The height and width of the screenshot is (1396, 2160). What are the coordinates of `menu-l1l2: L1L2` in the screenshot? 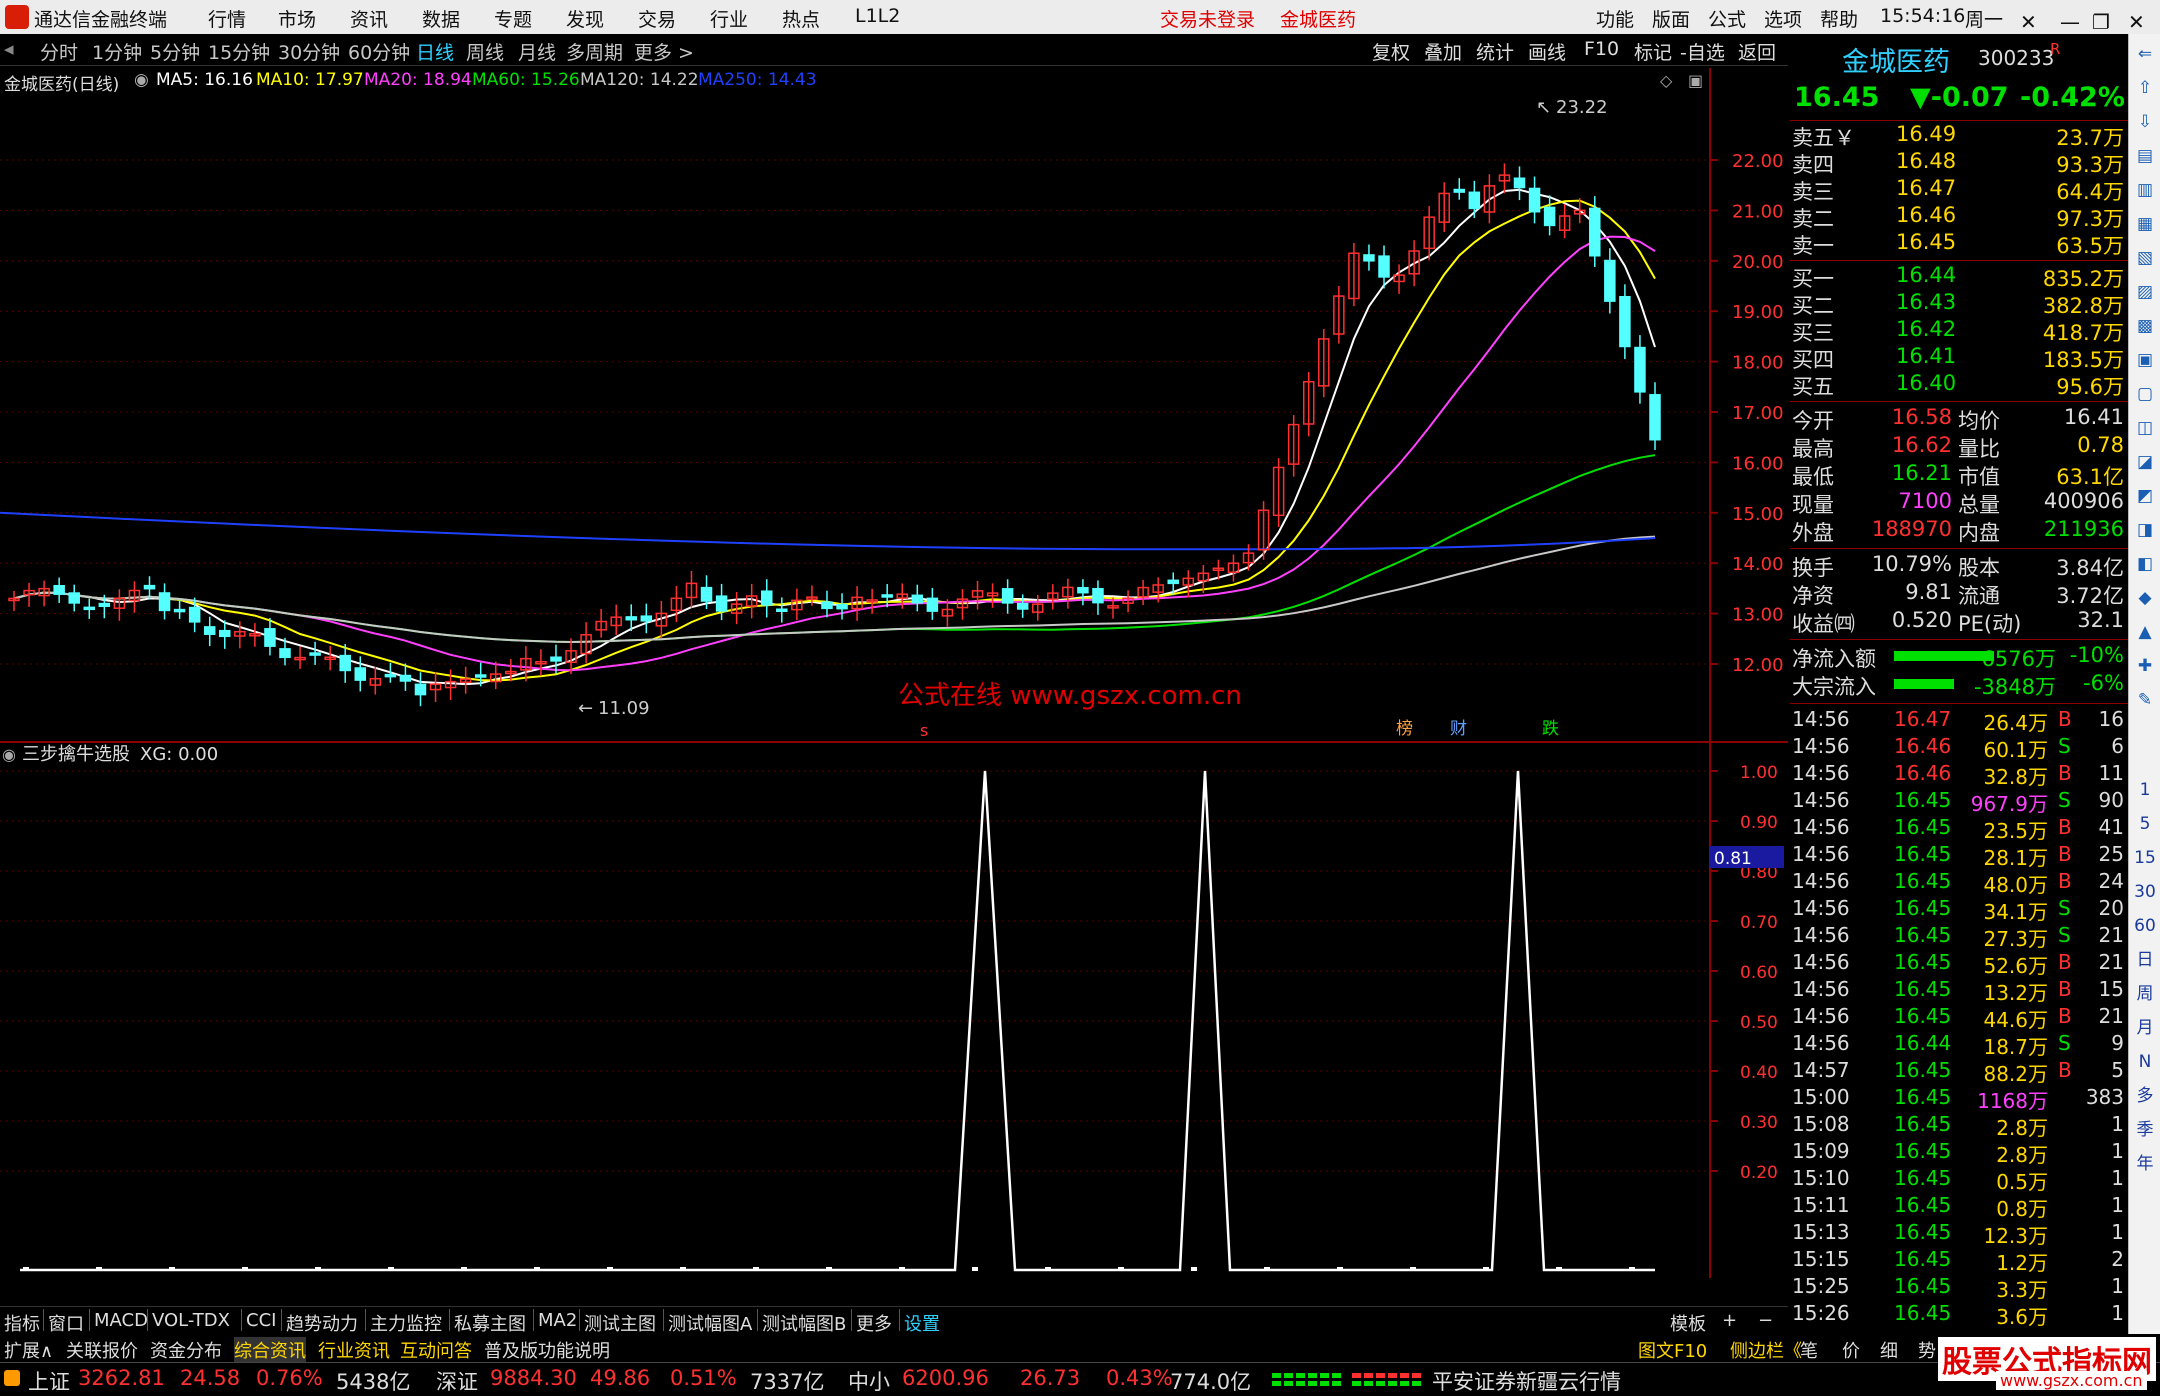 It's located at (877, 16).